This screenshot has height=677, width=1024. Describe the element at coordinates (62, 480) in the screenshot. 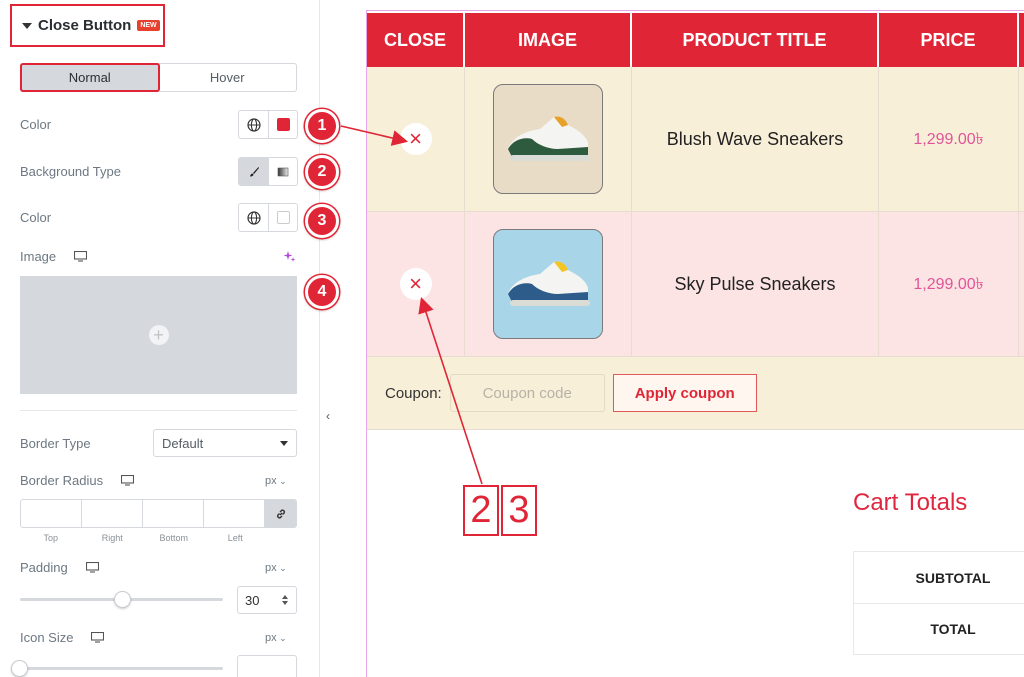

I see `border-radius-label: Border Radius` at that location.